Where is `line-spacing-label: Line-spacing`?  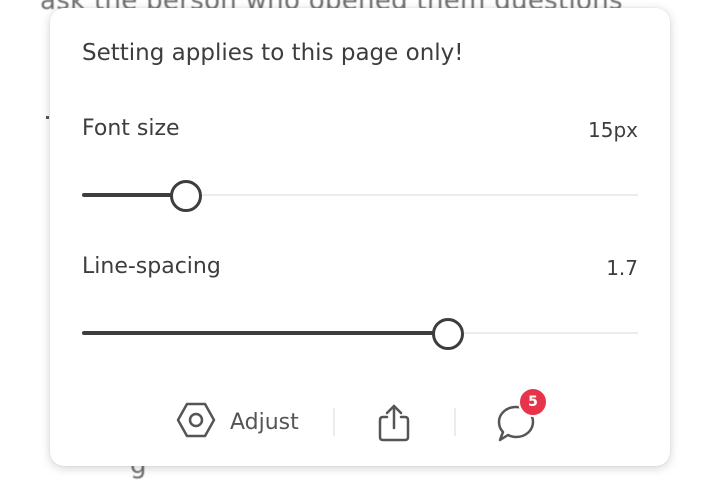
line-spacing-label: Line-spacing is located at coordinates (151, 266).